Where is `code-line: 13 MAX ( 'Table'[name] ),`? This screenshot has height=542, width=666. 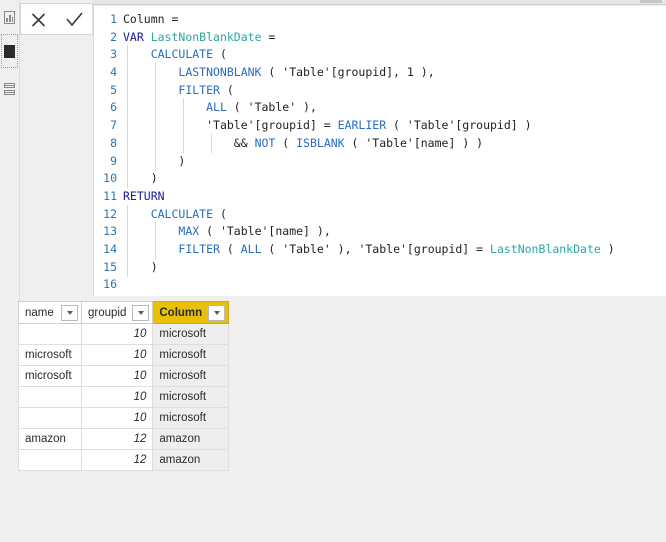
code-line: 13 MAX ( 'Table'[name] ), is located at coordinates (380, 232).